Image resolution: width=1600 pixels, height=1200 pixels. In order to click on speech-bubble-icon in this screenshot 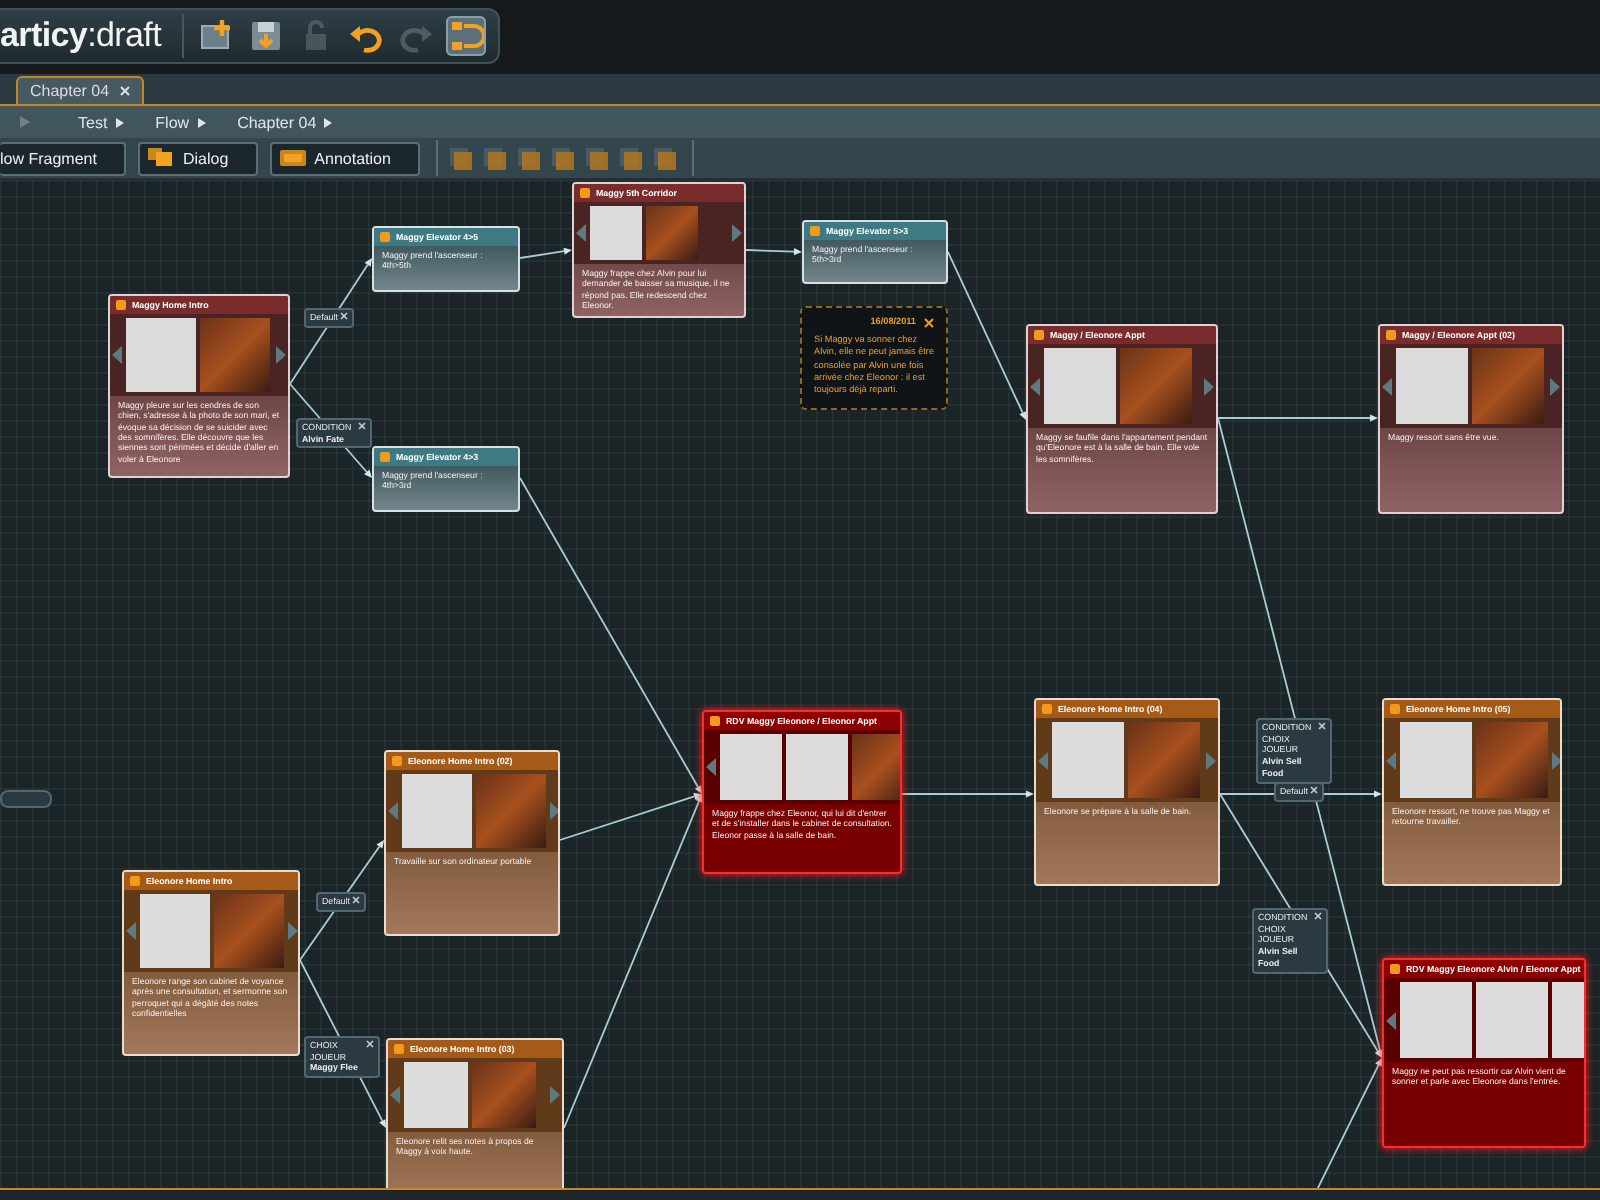, I will do `click(161, 158)`.